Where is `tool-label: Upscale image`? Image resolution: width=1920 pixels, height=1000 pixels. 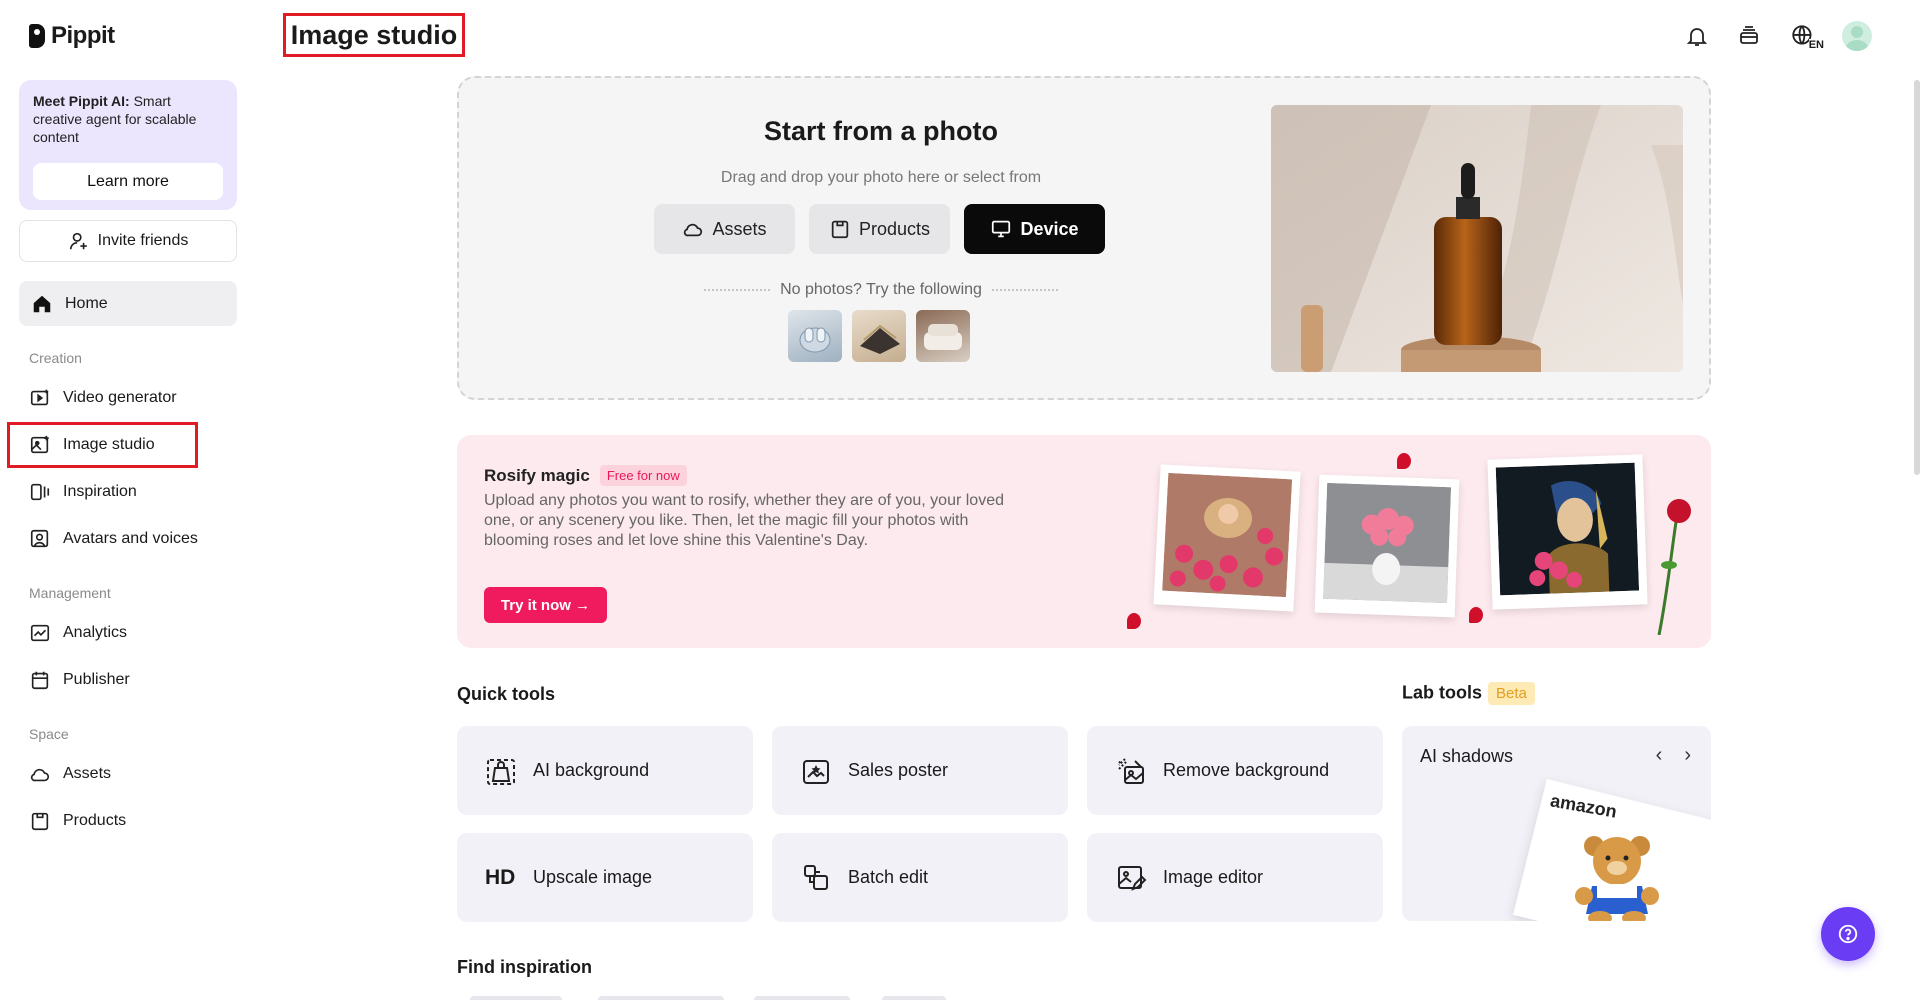
tool-label: Upscale image is located at coordinates (593, 877).